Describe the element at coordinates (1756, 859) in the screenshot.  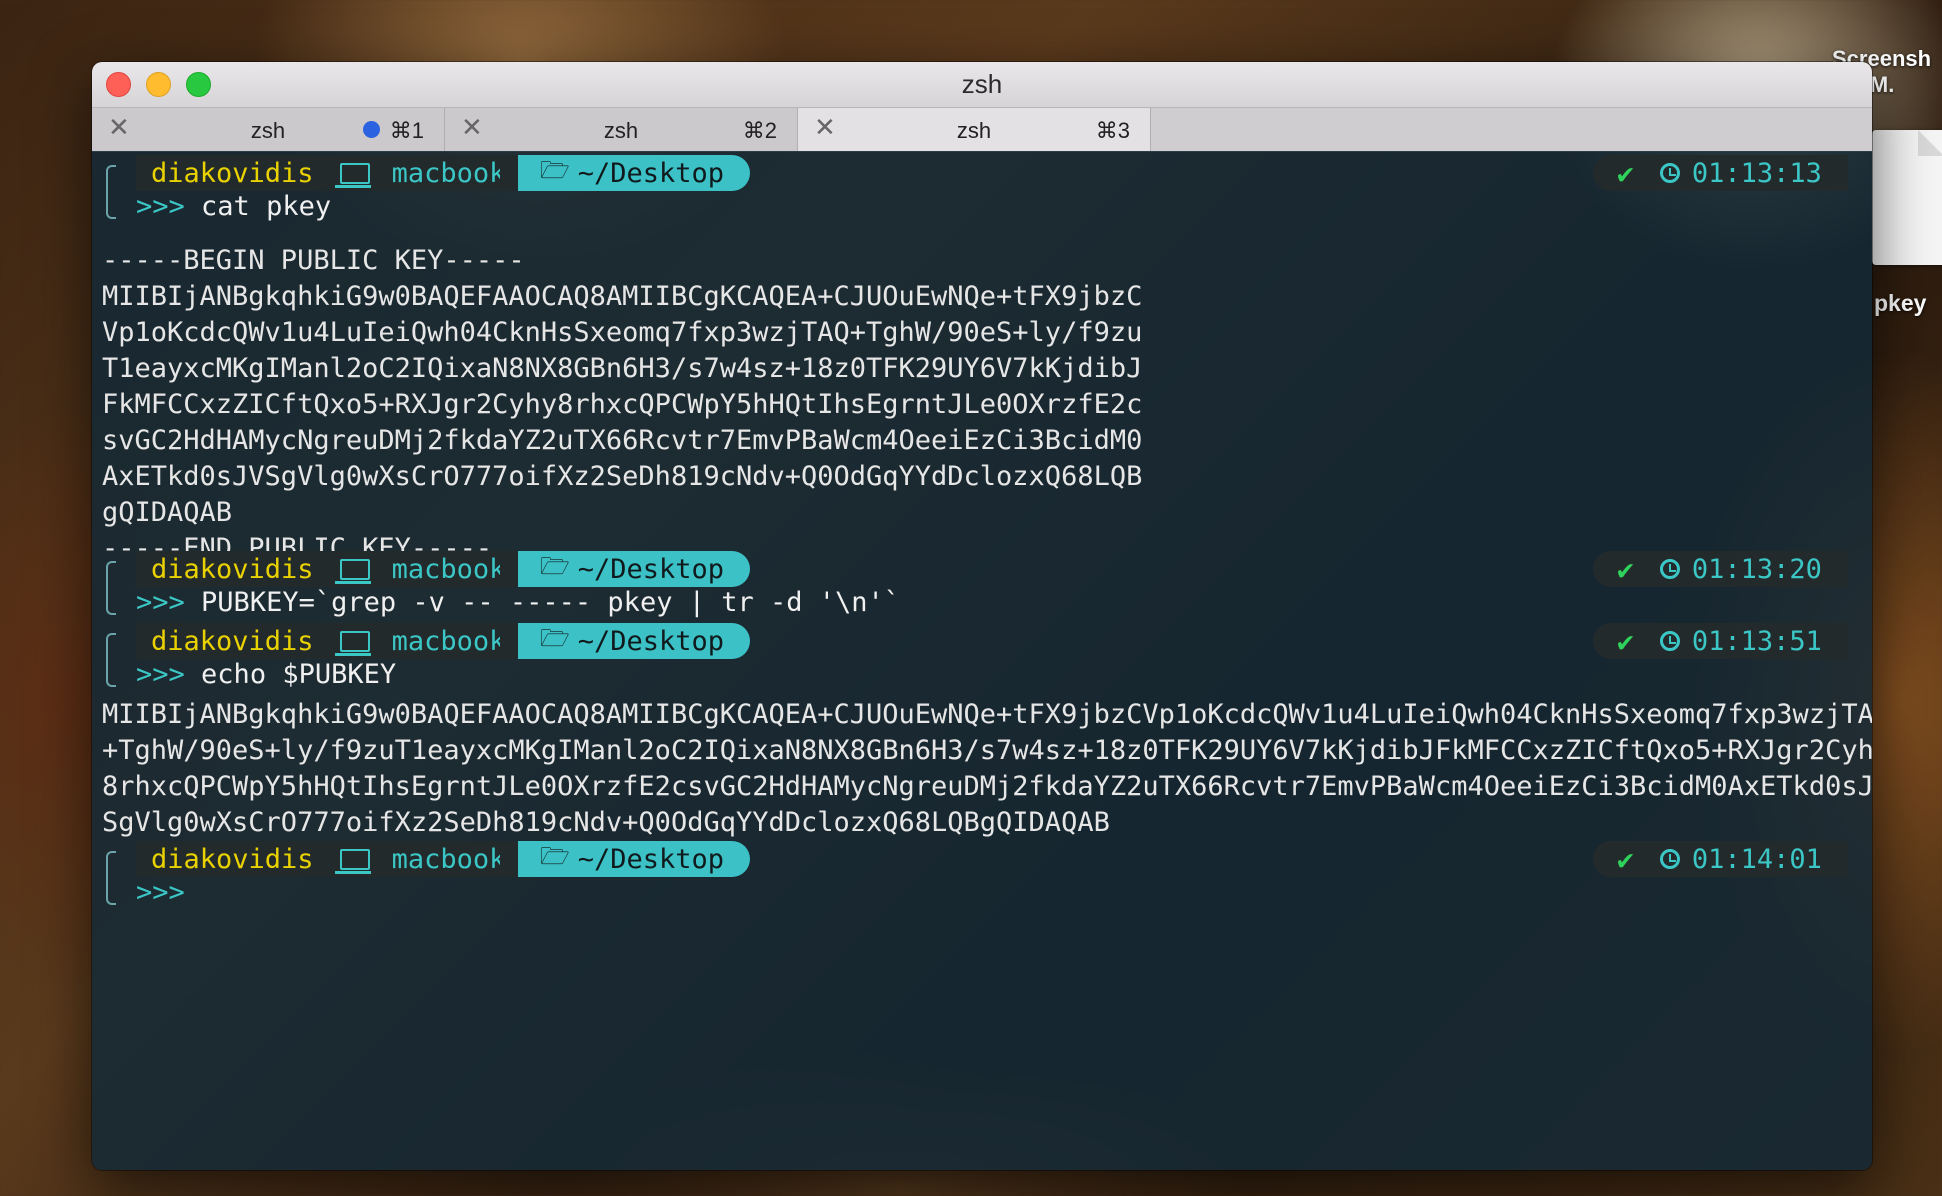
I see `prompt-time: 01:14:01` at that location.